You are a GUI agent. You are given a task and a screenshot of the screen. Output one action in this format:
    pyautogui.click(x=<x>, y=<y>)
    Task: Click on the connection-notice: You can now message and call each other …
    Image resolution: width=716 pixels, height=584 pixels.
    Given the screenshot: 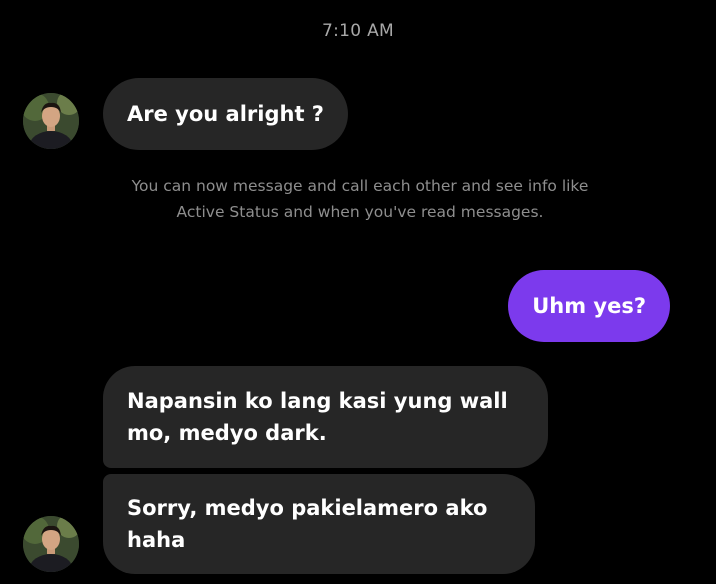 What is the action you would take?
    pyautogui.click(x=360, y=199)
    